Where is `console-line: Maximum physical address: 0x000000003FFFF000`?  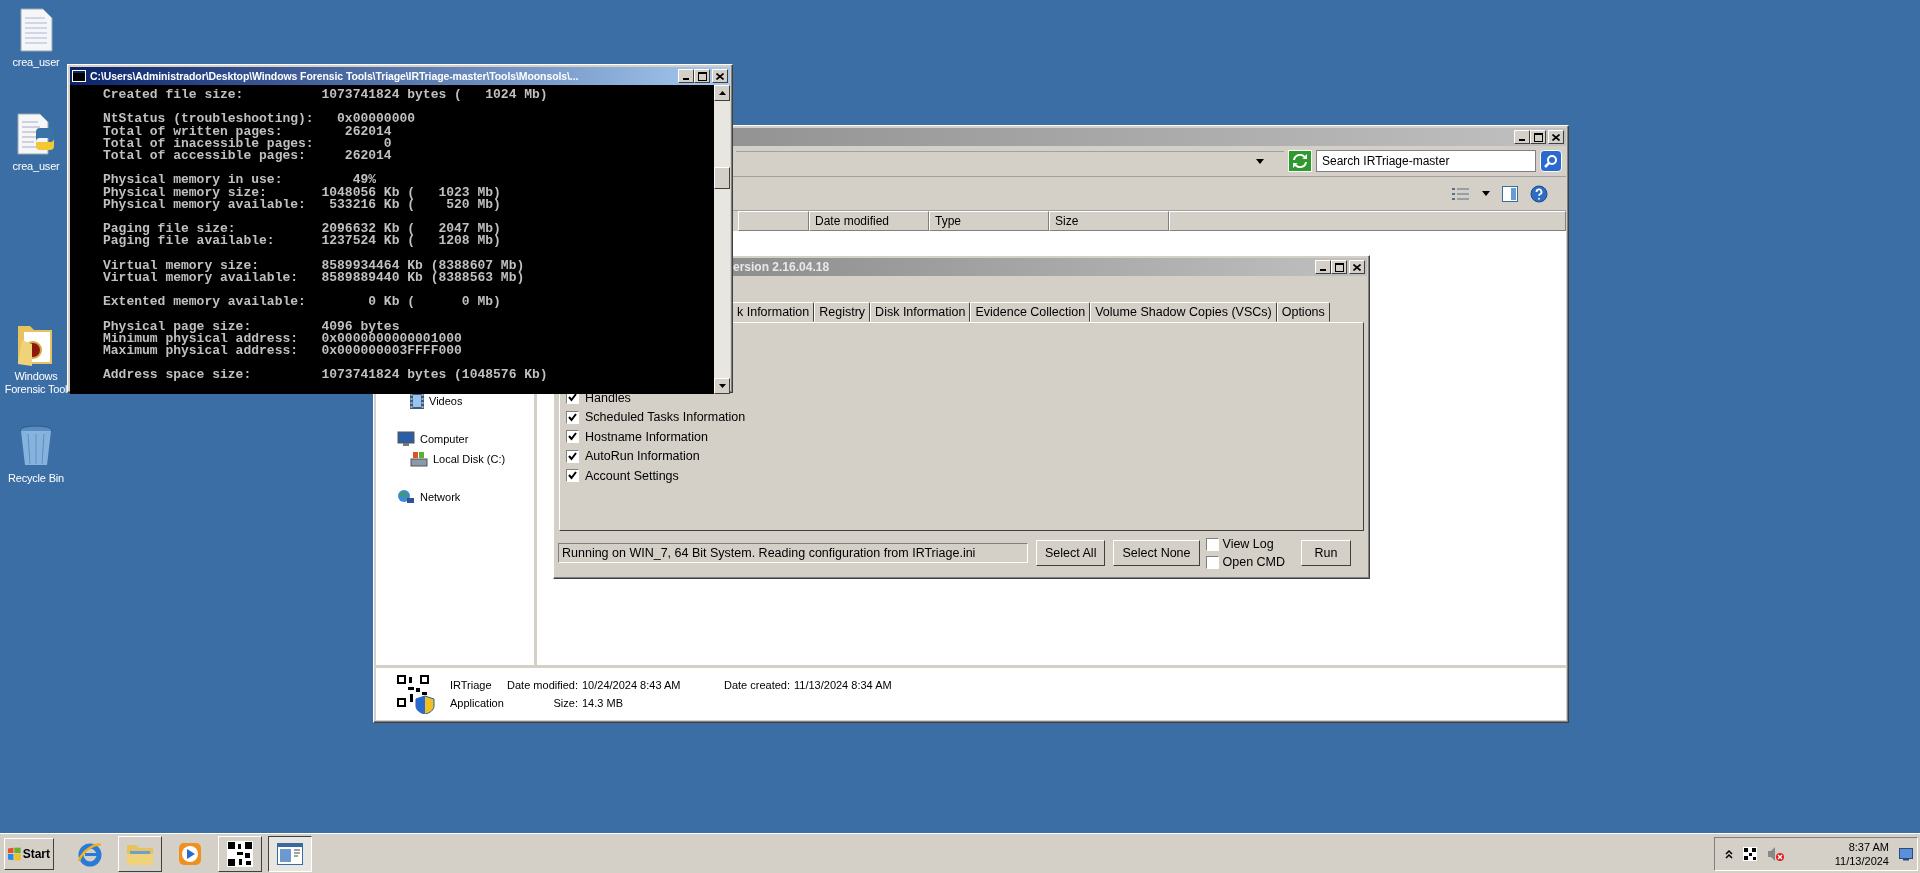
console-line: Maximum physical address: 0x000000003FFFF000 is located at coordinates (283, 351).